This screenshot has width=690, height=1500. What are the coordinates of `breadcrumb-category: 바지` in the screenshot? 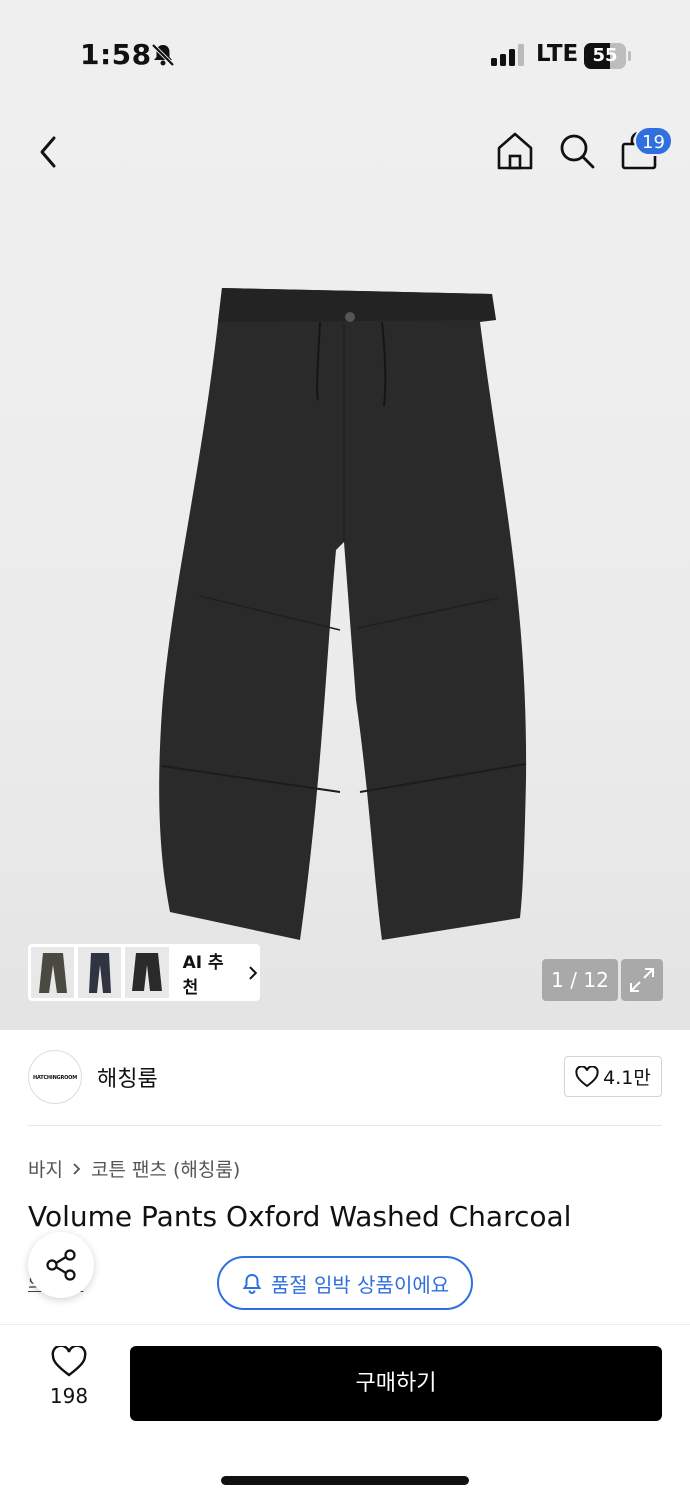 It's located at (45, 1168).